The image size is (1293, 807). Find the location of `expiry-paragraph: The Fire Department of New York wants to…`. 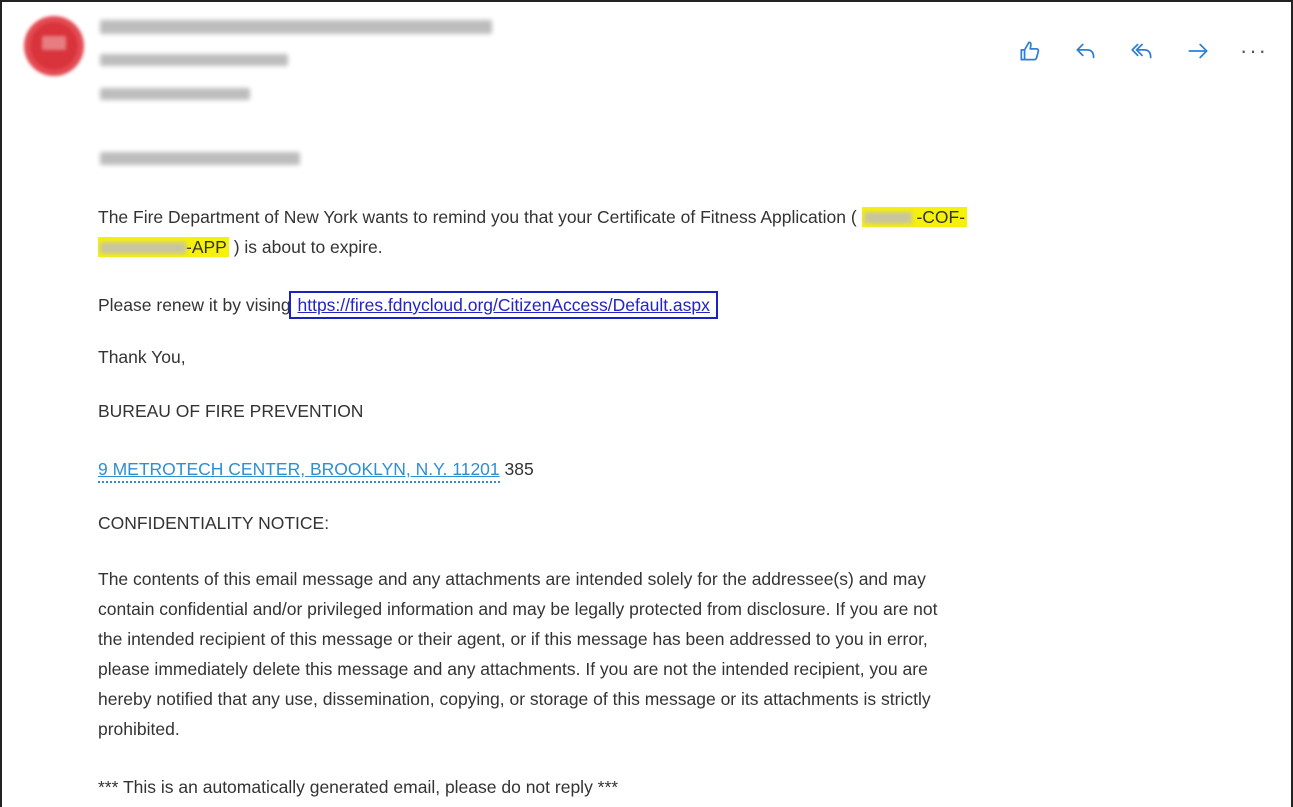

expiry-paragraph: The Fire Department of New York wants to… is located at coordinates (533, 232).